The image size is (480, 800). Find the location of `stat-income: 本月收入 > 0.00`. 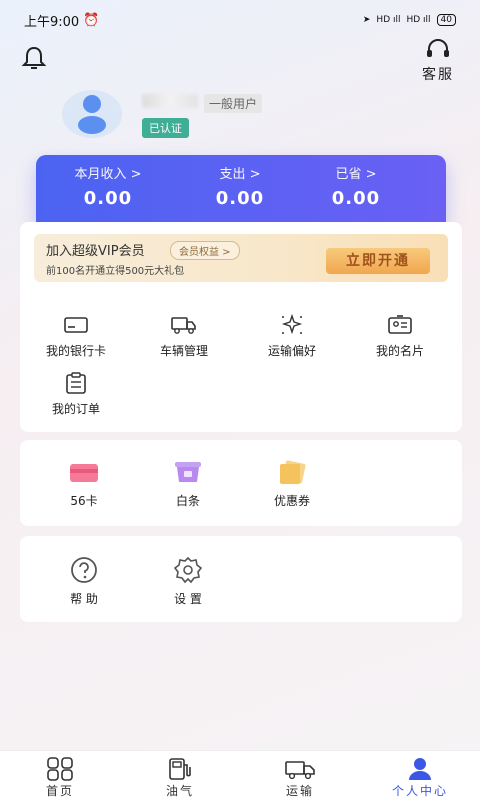

stat-income: 本月收入 > 0.00 is located at coordinates (108, 186).